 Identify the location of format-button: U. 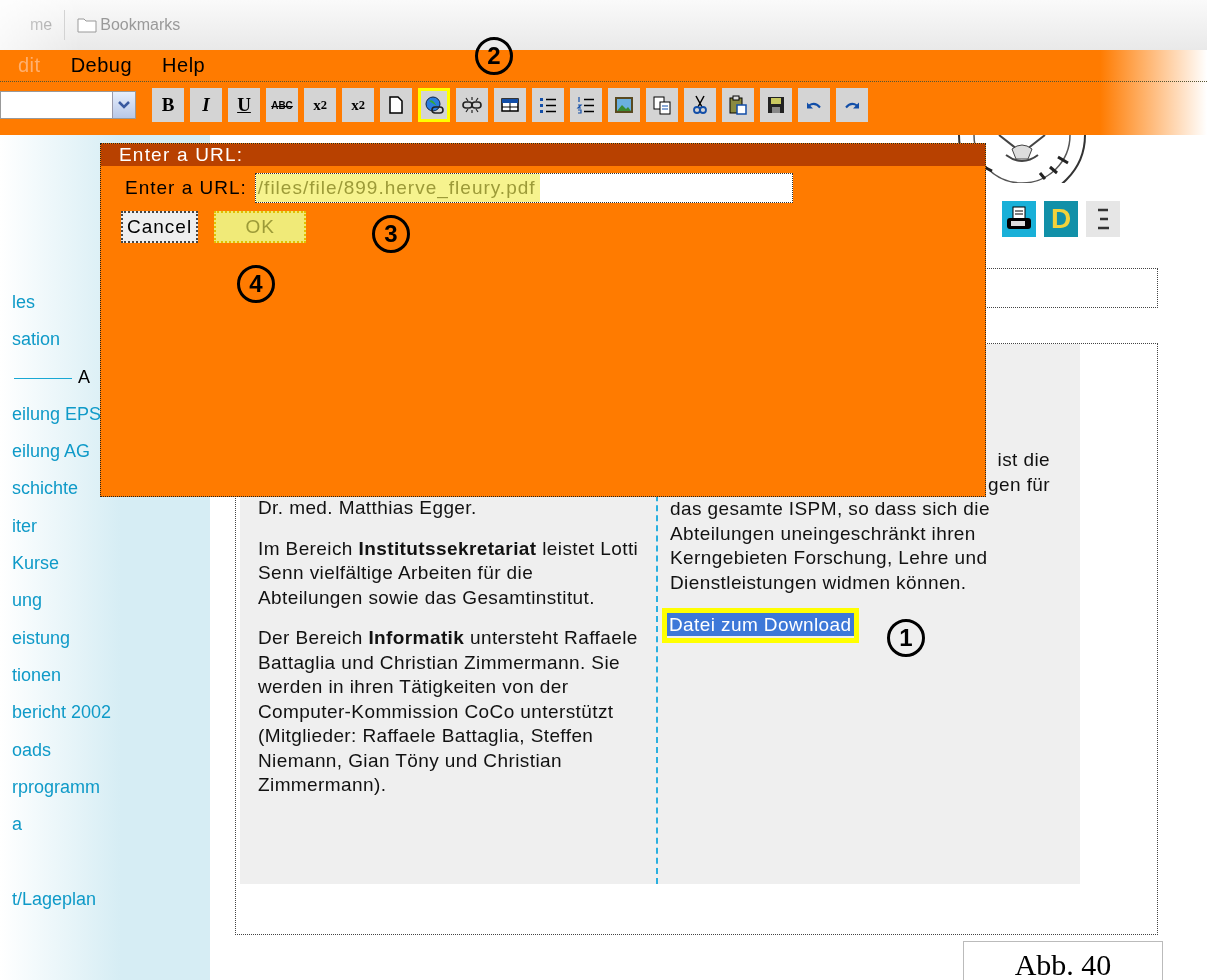
(244, 105).